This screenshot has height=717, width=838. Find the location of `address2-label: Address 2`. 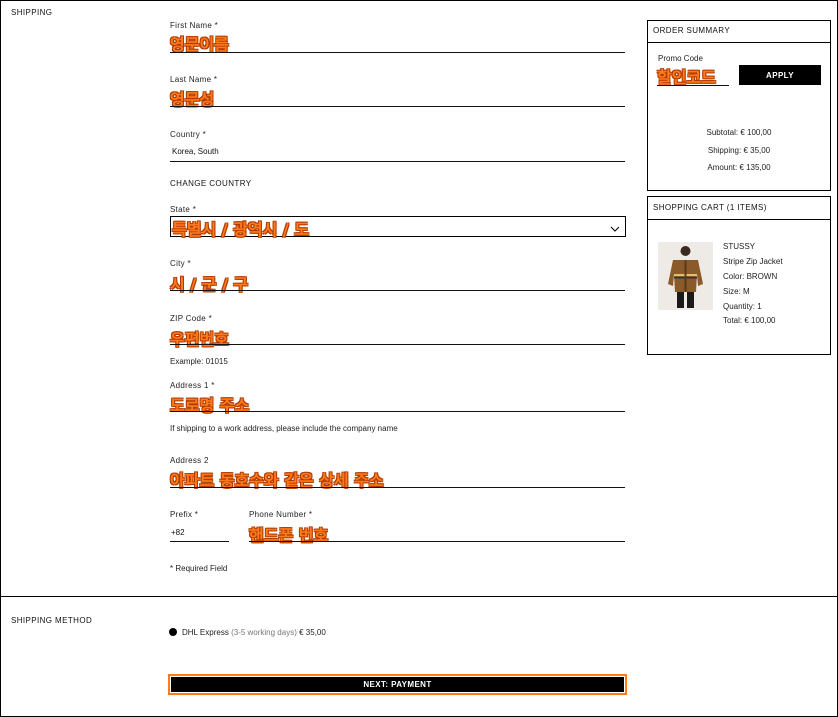

address2-label: Address 2 is located at coordinates (189, 460).